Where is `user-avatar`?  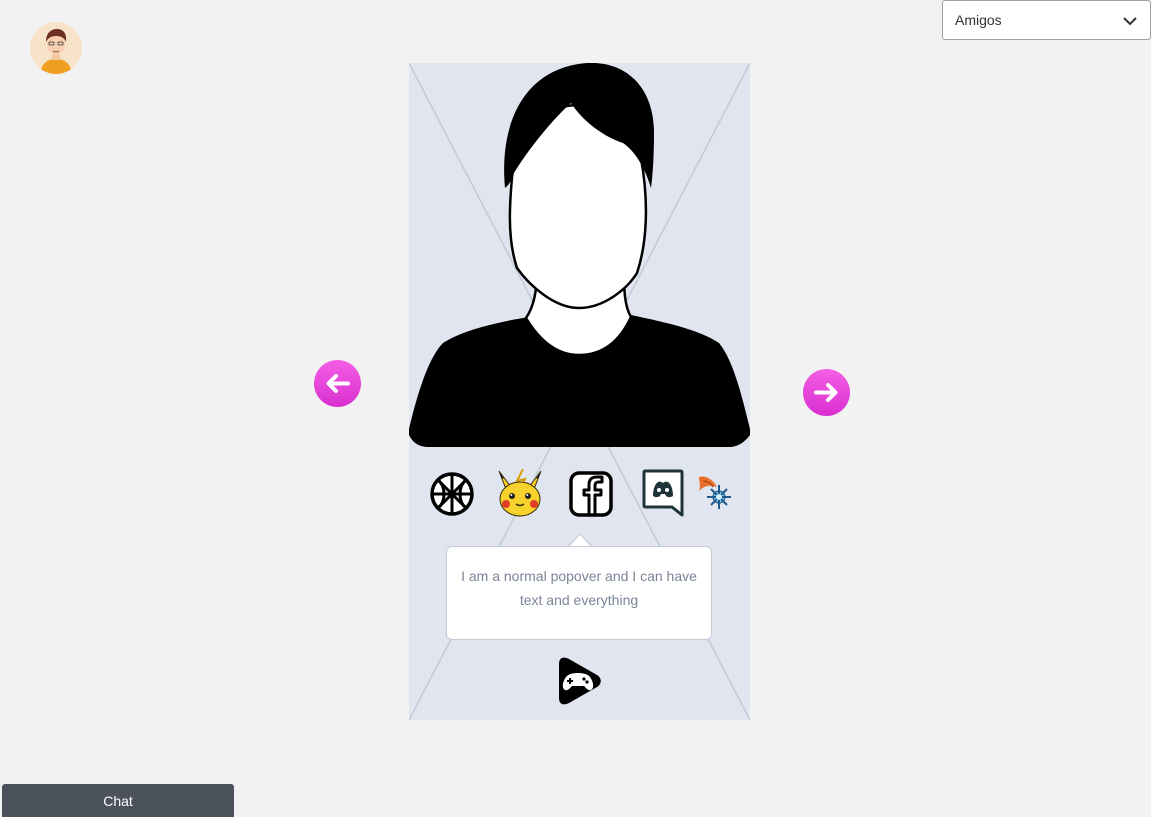 user-avatar is located at coordinates (56, 48).